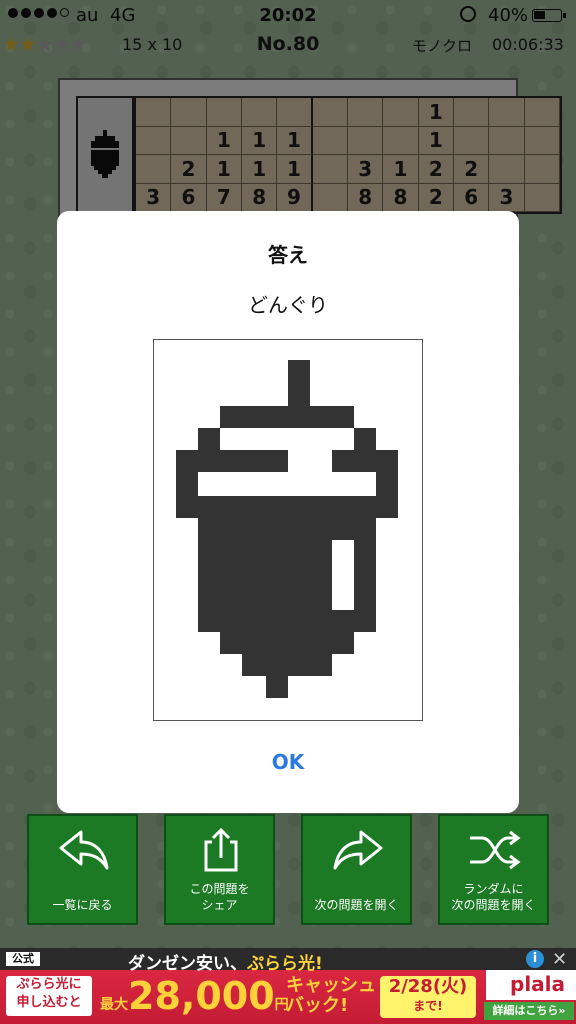  I want to click on forward-arrow-icon, so click(358, 850).